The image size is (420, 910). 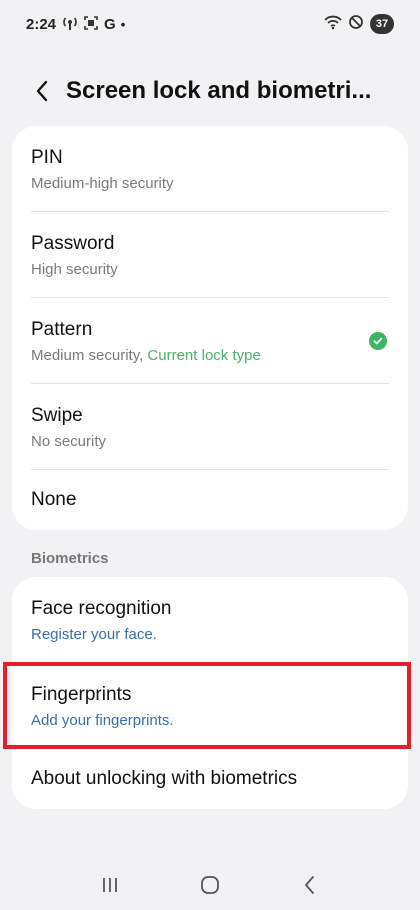 What do you see at coordinates (70, 558) in the screenshot?
I see `biometrics-section-header: Biometrics` at bounding box center [70, 558].